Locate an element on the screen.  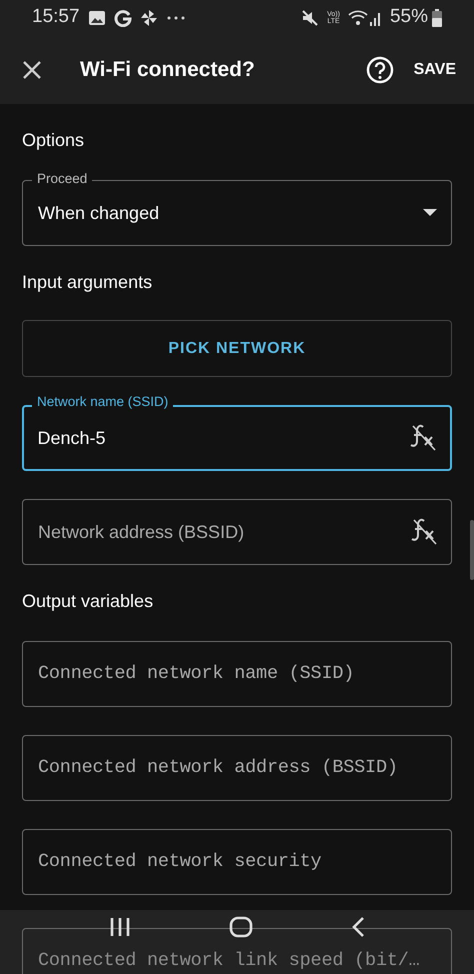
section-heading: Input arguments is located at coordinates (88, 282).